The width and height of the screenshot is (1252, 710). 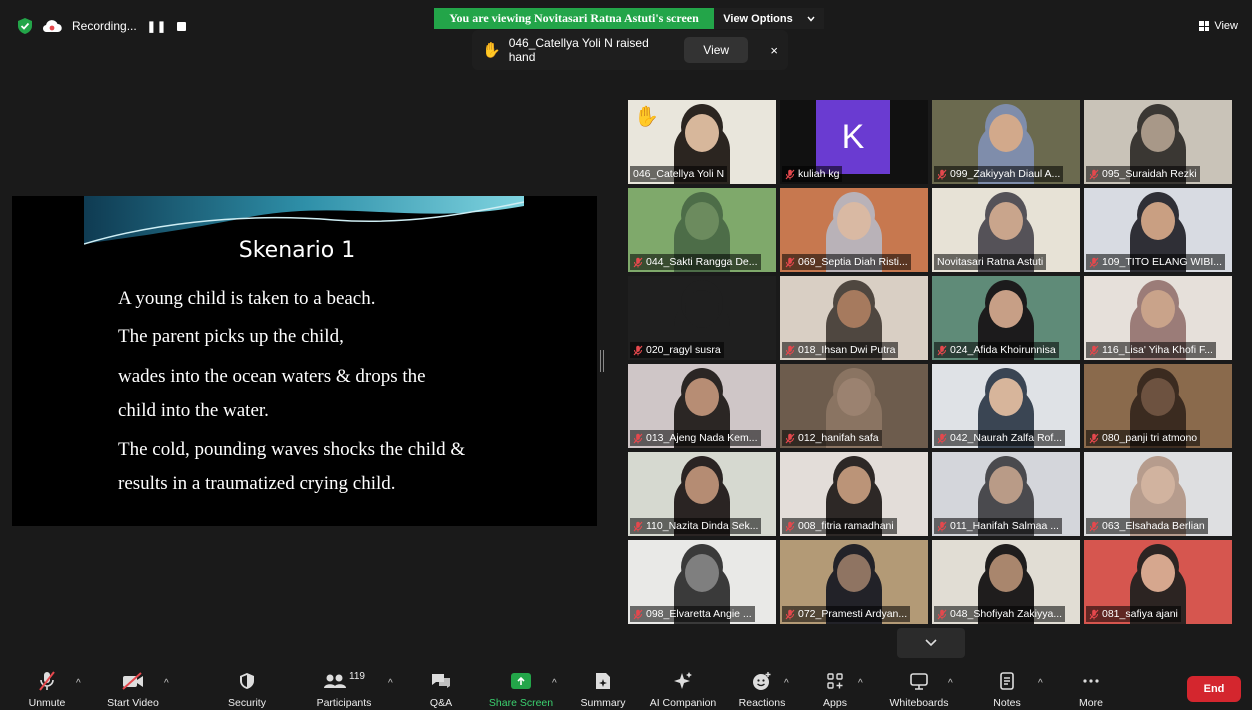 What do you see at coordinates (1143, 174) in the screenshot?
I see `participant-nametag: 095_Suraidah Rezki` at bounding box center [1143, 174].